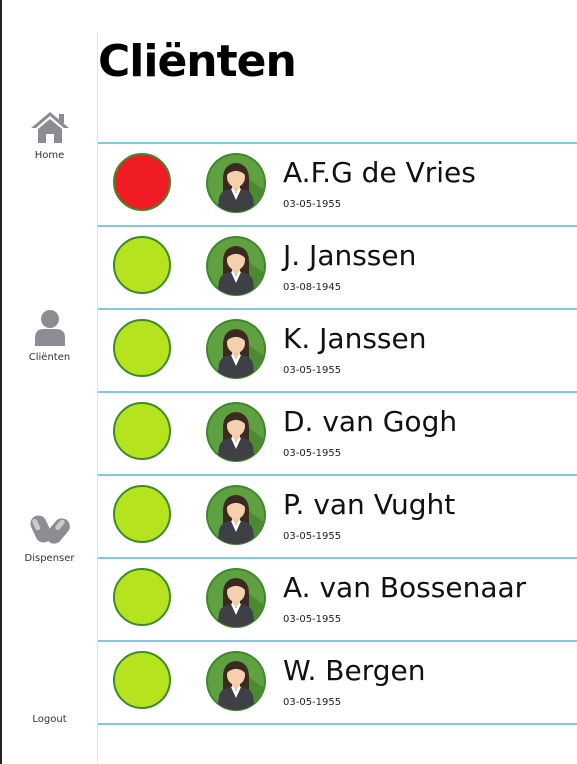 The width and height of the screenshot is (577, 764). What do you see at coordinates (49, 531) in the screenshot?
I see `pill-icon` at bounding box center [49, 531].